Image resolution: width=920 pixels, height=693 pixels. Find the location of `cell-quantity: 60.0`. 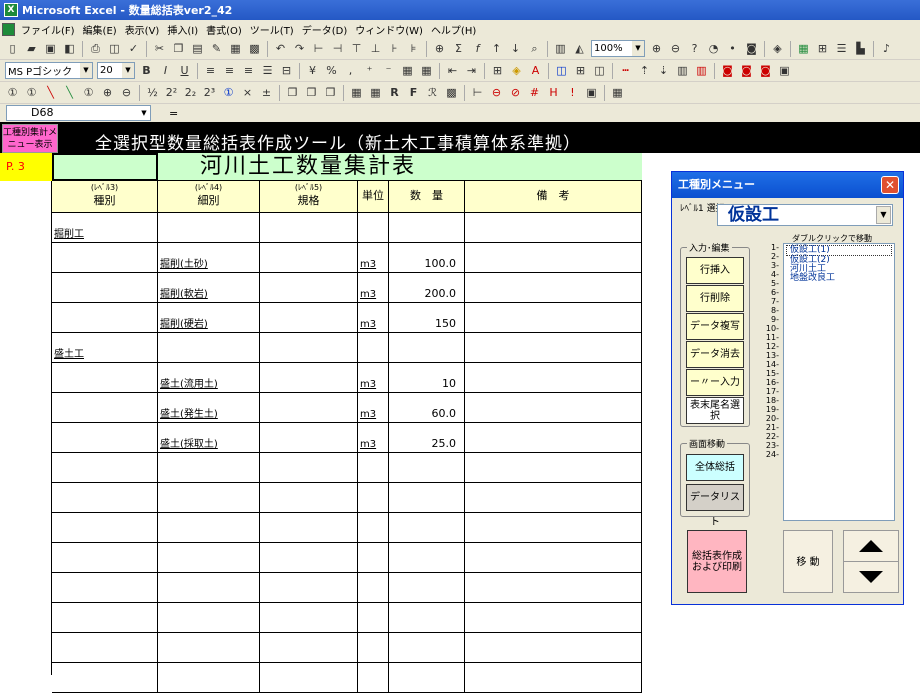

cell-quantity: 60.0 is located at coordinates (427, 408).